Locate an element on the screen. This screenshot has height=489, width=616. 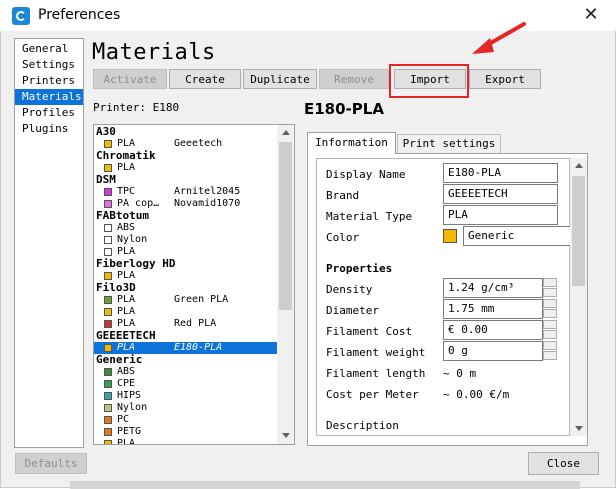
material-list-item: CPE is located at coordinates (186, 384).